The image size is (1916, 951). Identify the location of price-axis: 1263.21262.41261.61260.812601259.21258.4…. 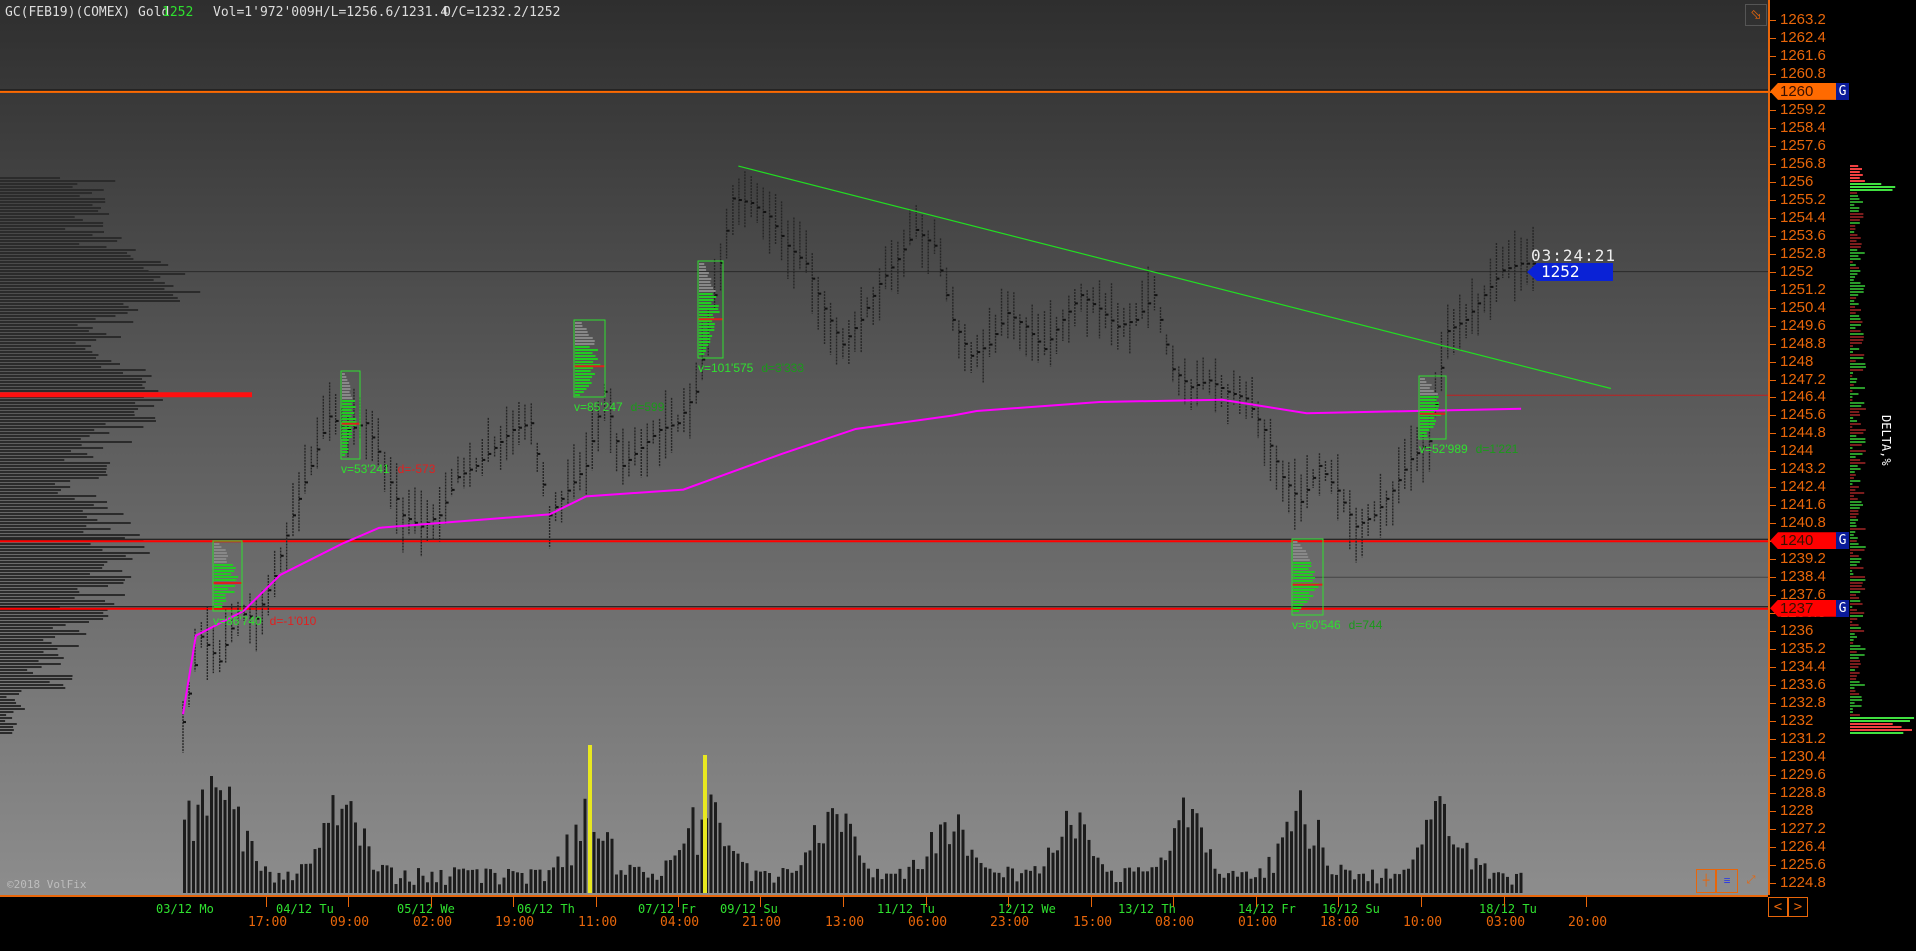
(1810, 447).